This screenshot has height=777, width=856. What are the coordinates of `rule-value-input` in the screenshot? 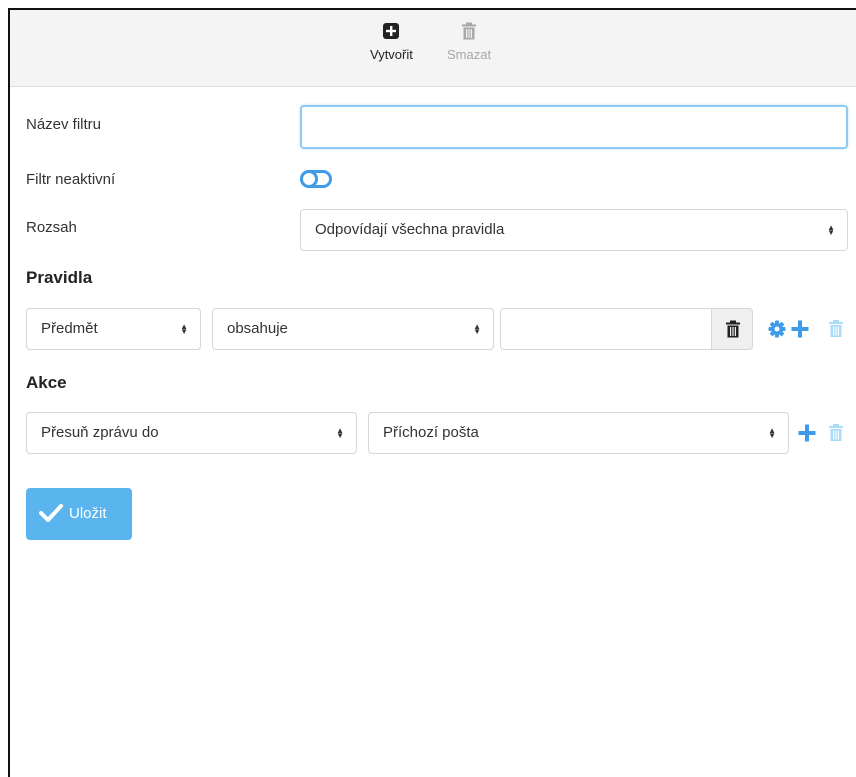 It's located at (606, 329).